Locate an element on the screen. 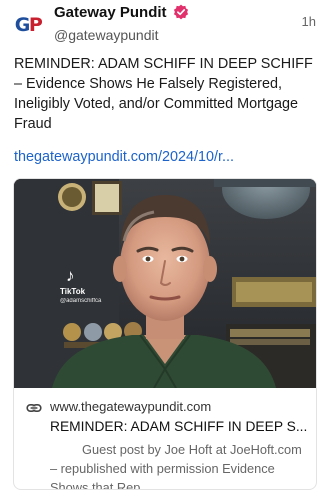  card-domain: www.thegatewaypundit.com is located at coordinates (131, 406).